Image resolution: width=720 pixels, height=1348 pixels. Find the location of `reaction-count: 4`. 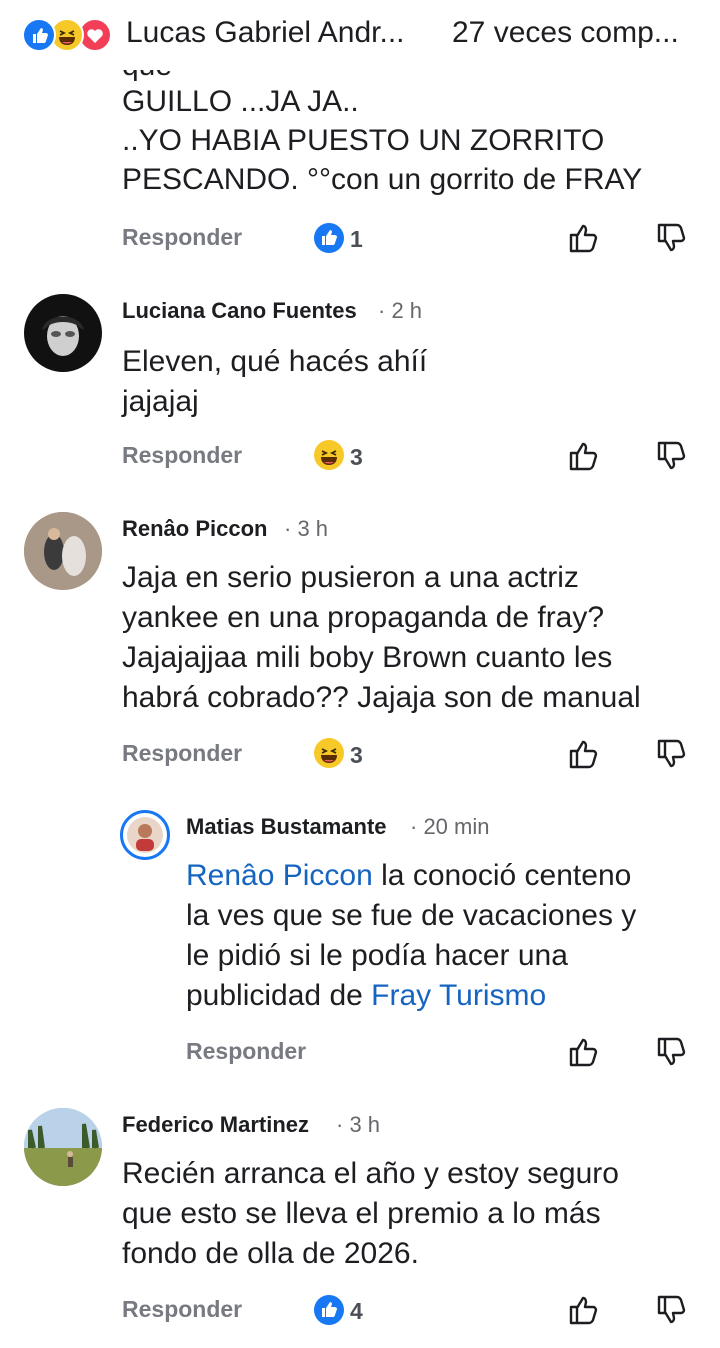

reaction-count: 4 is located at coordinates (356, 1311).